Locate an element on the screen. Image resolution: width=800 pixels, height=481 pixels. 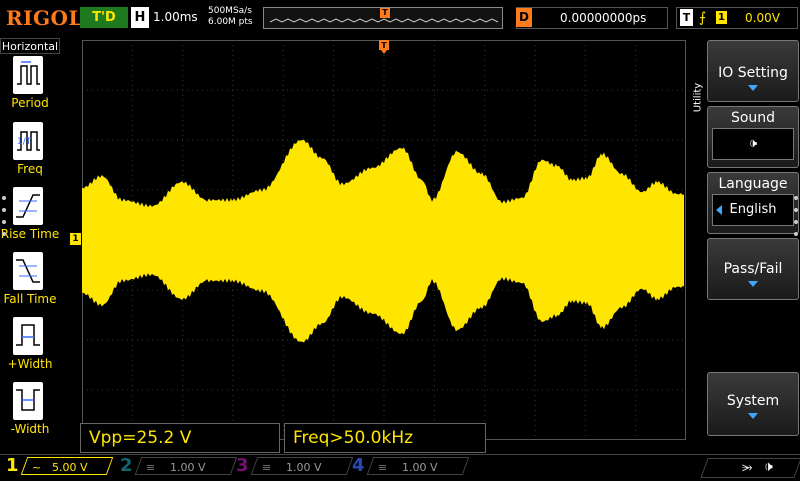
menu-page-dots-left is located at coordinates (4, 220).